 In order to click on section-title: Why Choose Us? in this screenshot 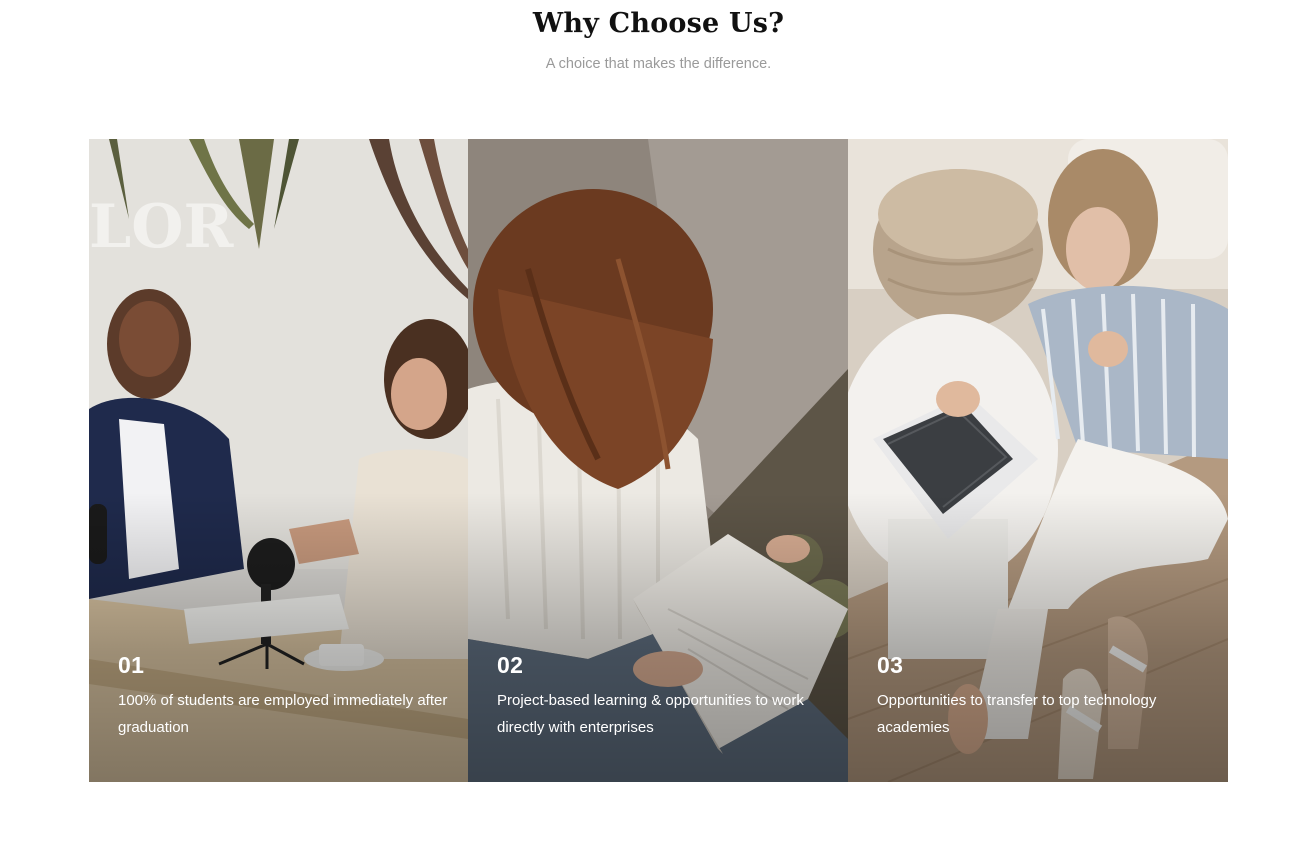, I will do `click(658, 23)`.